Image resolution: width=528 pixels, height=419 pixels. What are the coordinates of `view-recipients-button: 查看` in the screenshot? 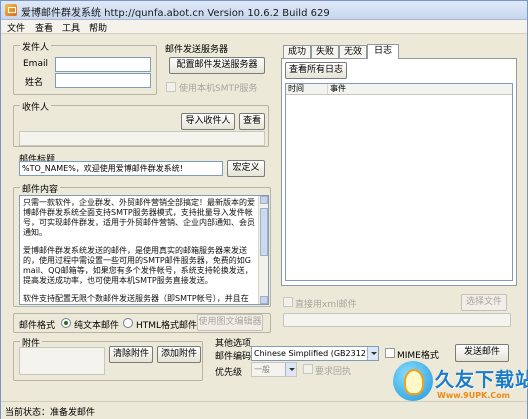 It's located at (252, 121).